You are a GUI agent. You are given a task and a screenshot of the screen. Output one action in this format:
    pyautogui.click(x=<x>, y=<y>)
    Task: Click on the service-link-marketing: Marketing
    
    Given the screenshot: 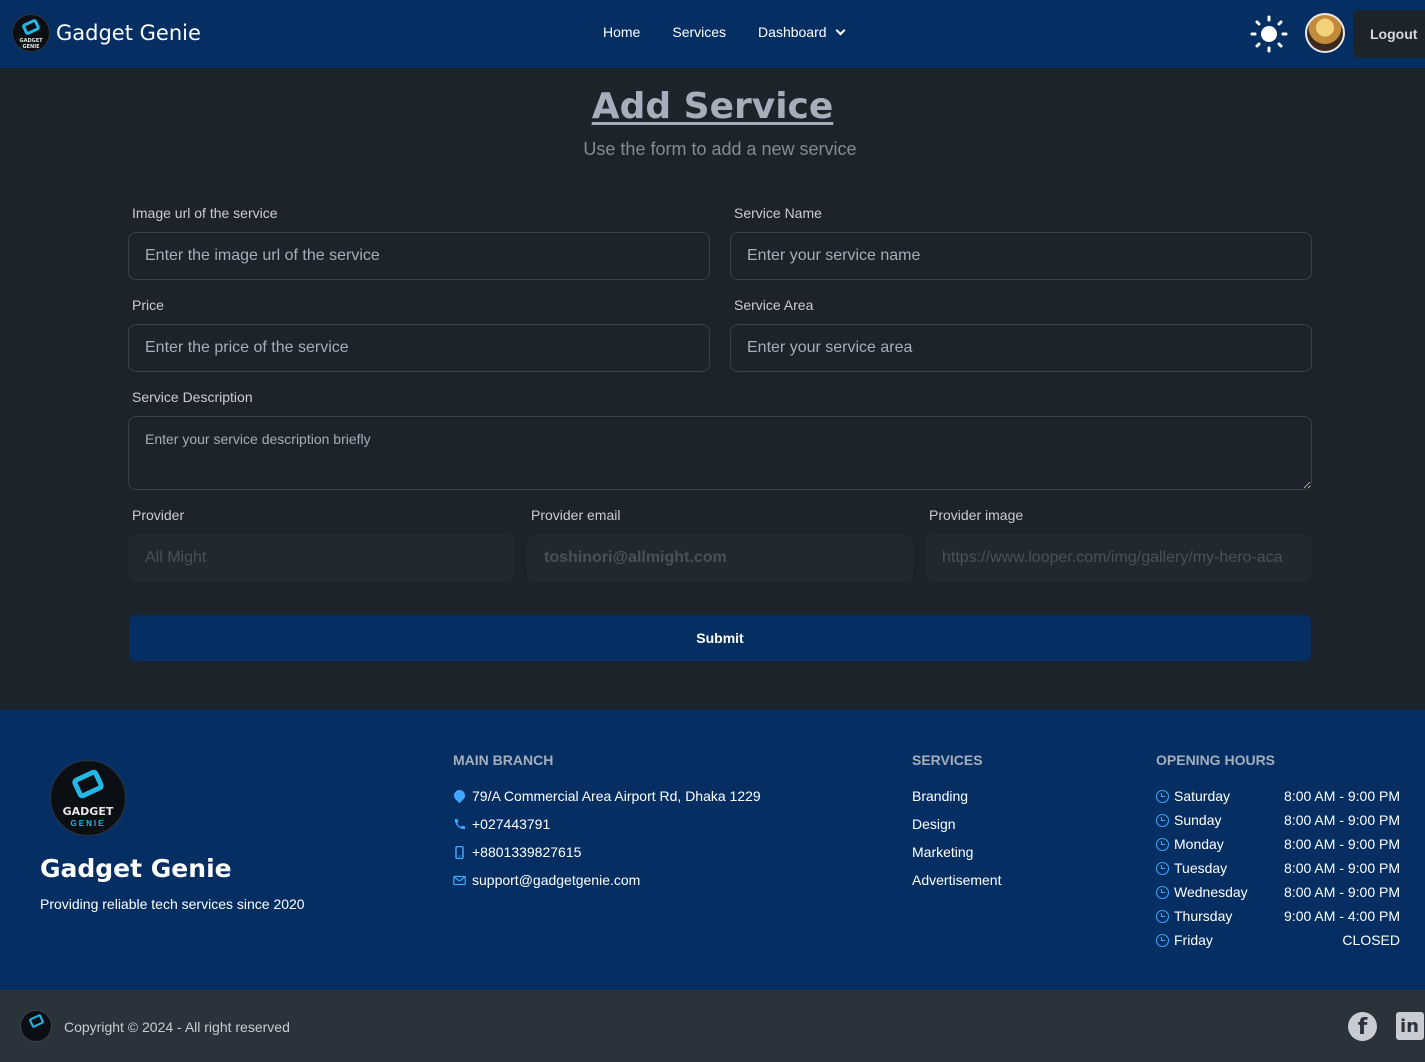 What is the action you would take?
    pyautogui.click(x=942, y=852)
    